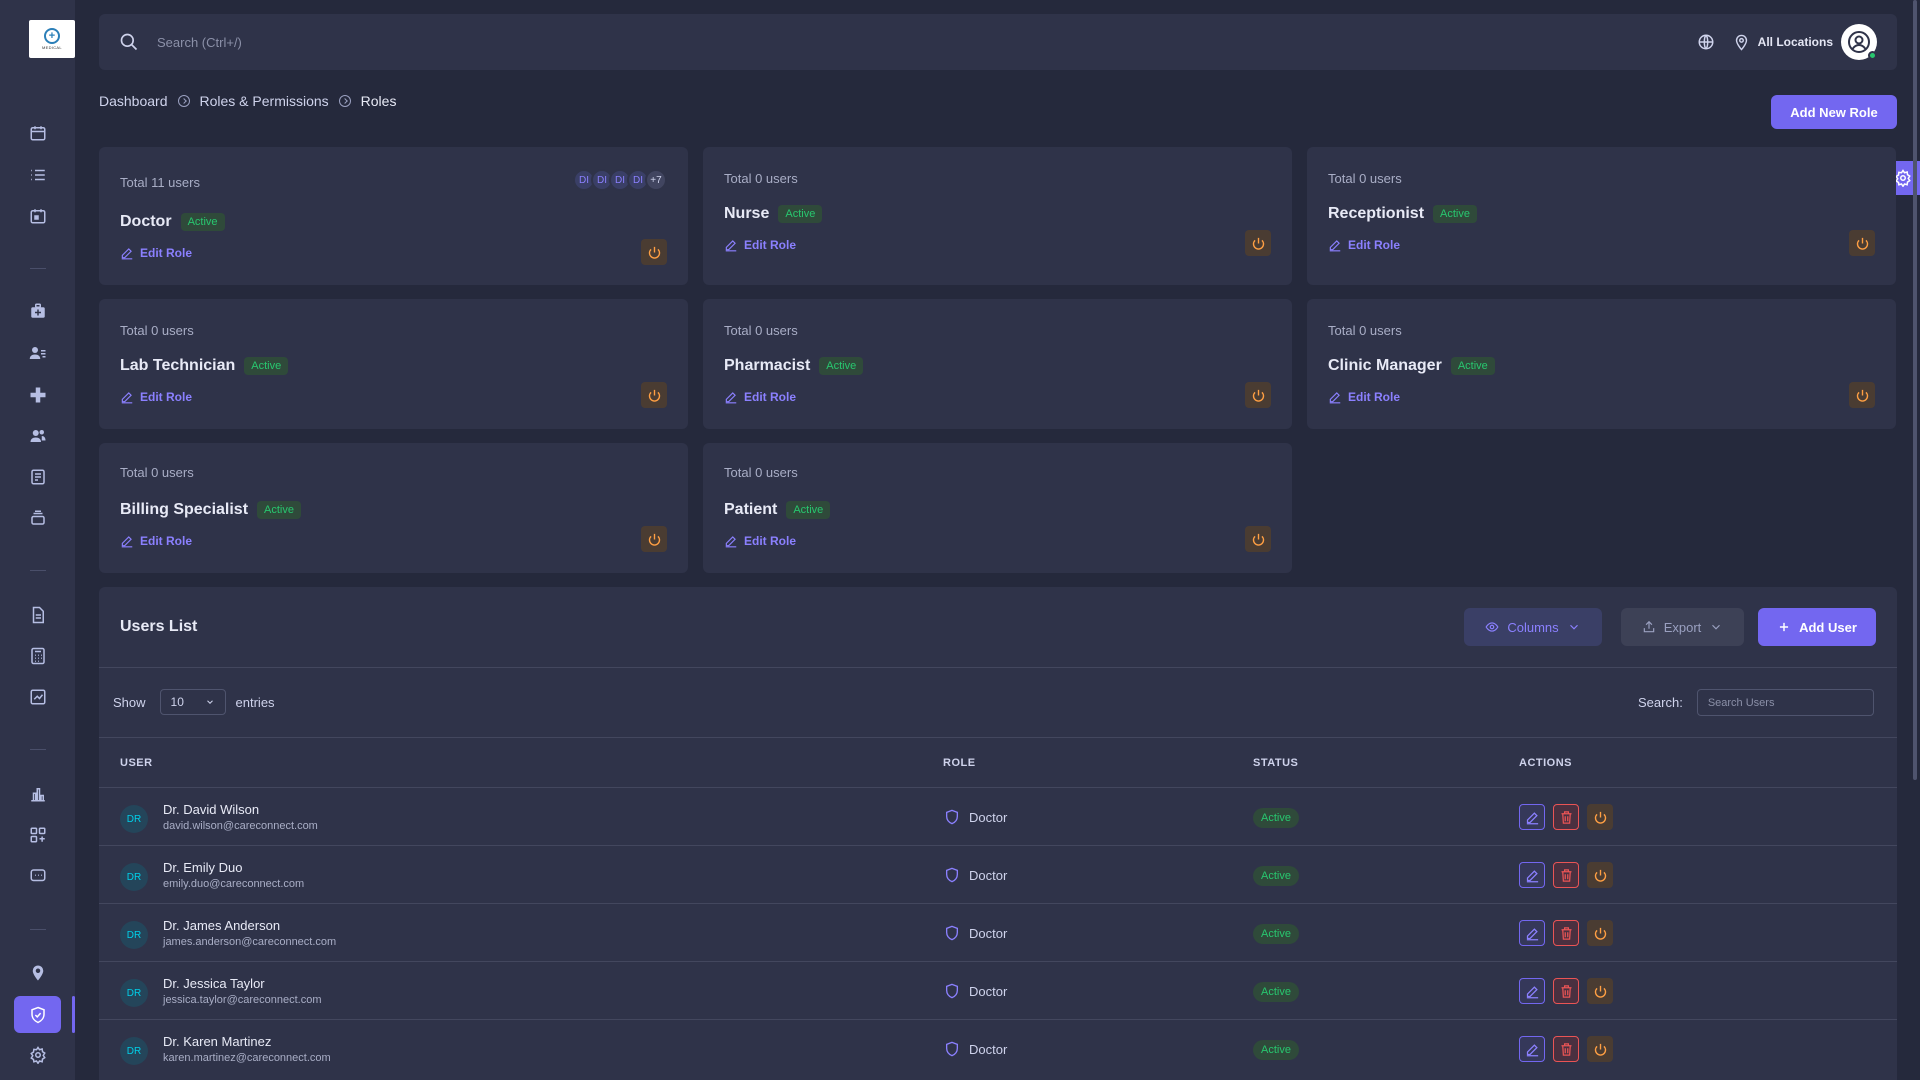  What do you see at coordinates (73, 1014) in the screenshot?
I see `active-indicator` at bounding box center [73, 1014].